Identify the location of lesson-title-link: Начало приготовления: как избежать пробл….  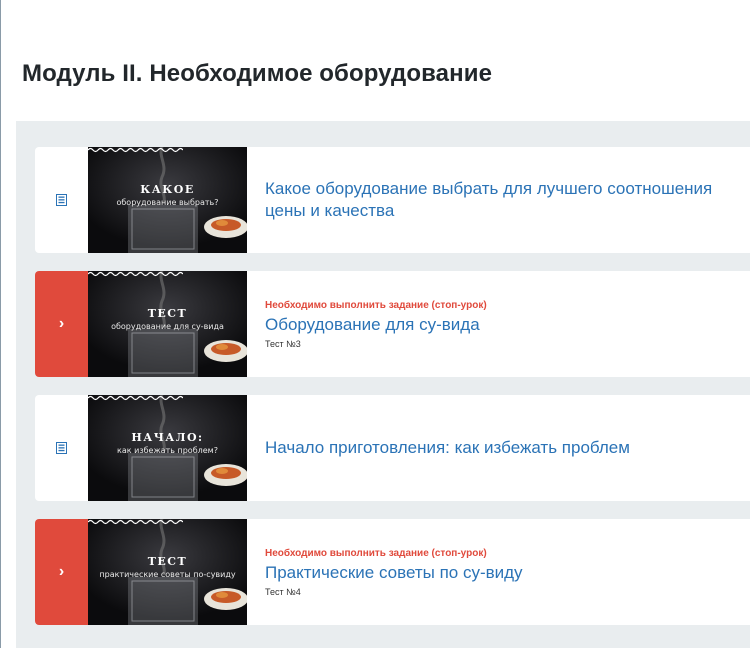
(499, 448).